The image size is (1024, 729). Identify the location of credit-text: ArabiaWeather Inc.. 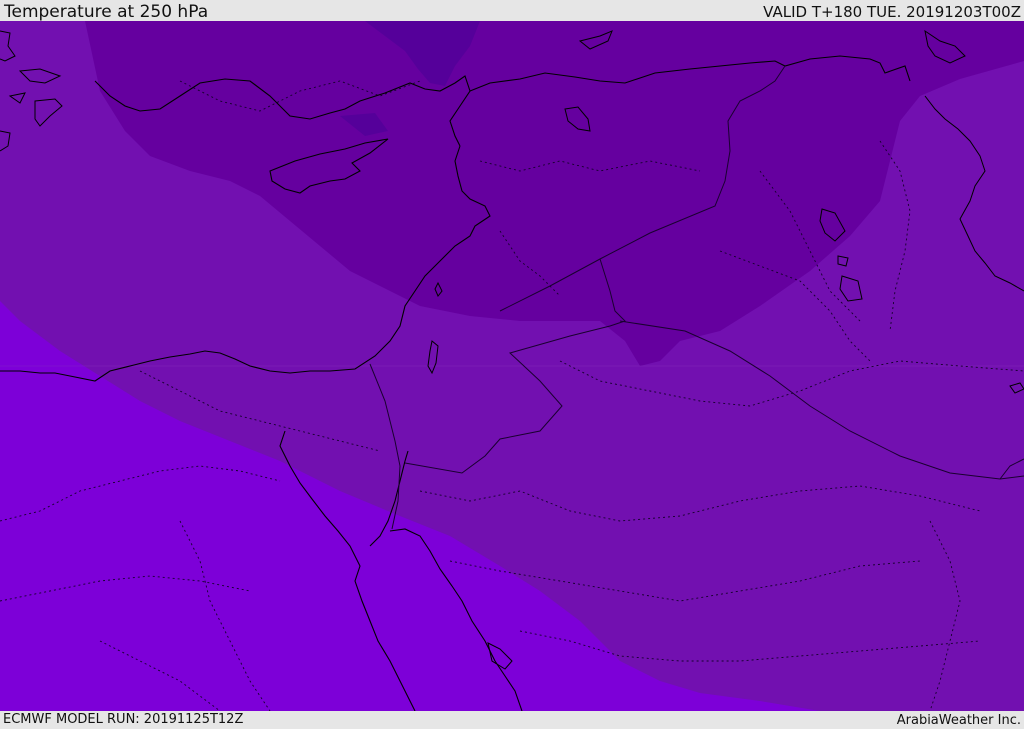
(958, 720).